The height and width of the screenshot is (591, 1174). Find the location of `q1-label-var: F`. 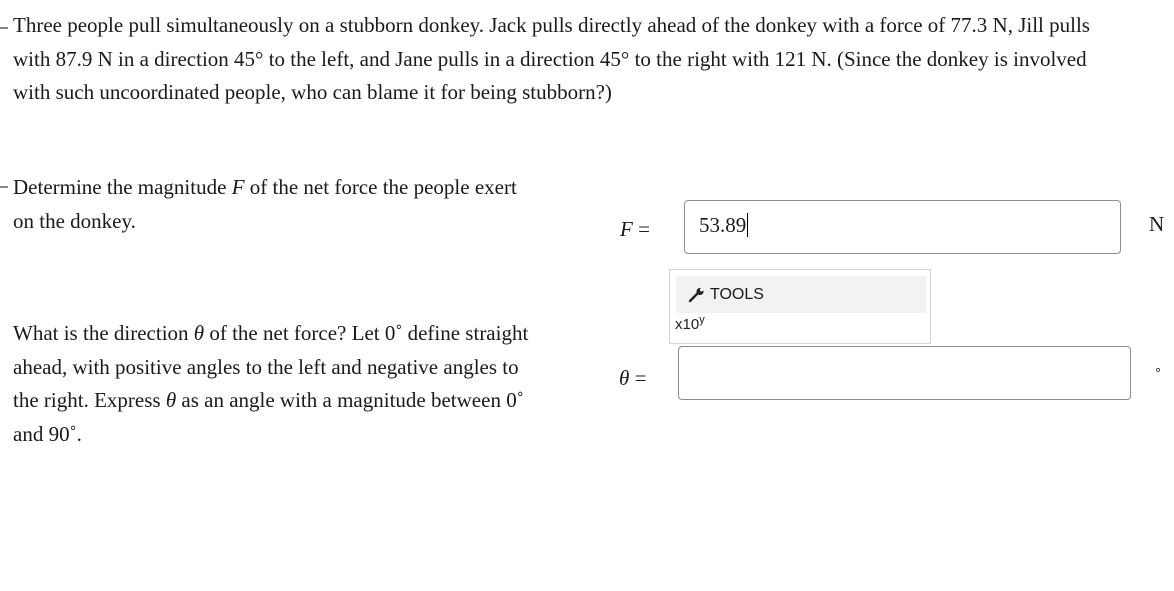

q1-label-var: F is located at coordinates (626, 229).